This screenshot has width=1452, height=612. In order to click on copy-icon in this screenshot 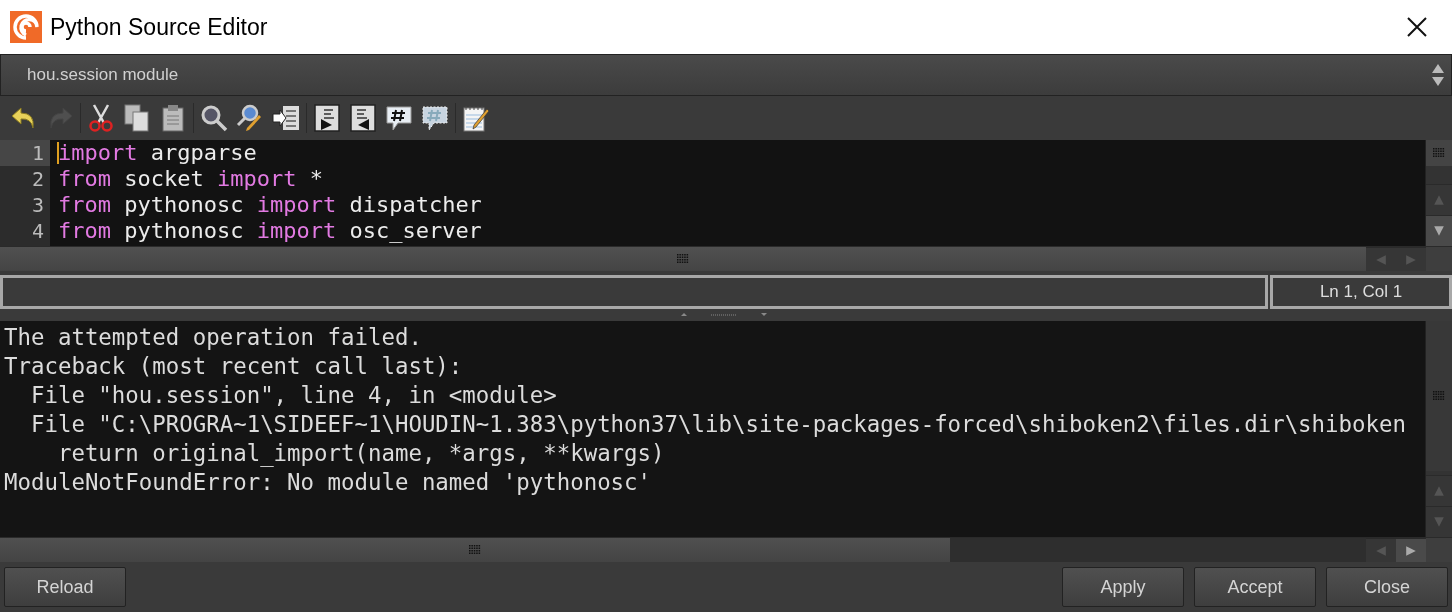, I will do `click(137, 118)`.